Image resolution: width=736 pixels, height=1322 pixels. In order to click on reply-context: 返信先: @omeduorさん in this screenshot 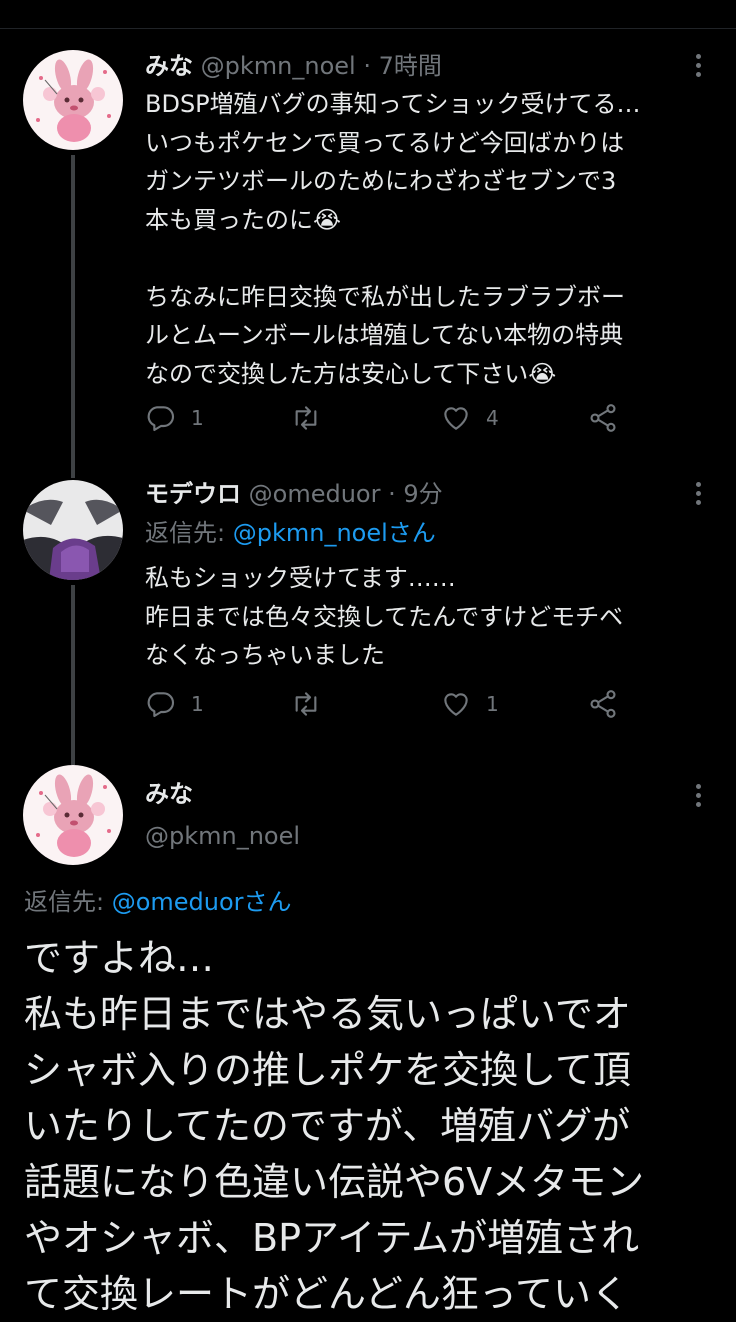, I will do `click(158, 902)`.